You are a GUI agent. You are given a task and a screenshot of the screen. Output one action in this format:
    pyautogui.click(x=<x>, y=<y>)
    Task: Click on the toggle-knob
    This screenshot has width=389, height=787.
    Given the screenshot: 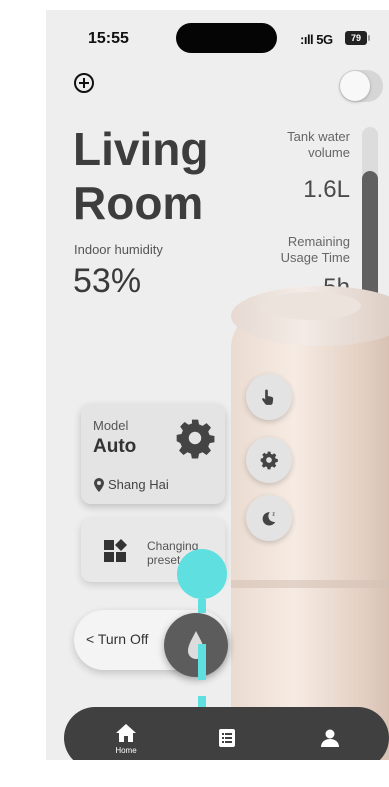 What is the action you would take?
    pyautogui.click(x=355, y=86)
    